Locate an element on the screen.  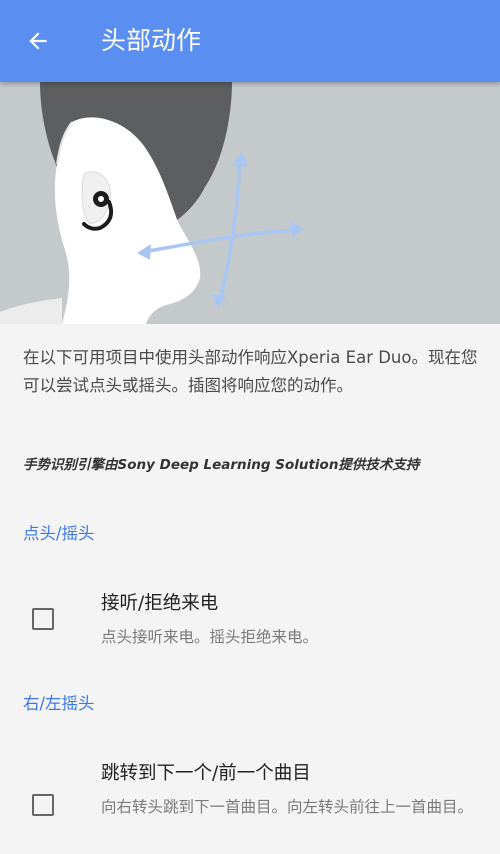
arrow-back-icon is located at coordinates (38, 41).